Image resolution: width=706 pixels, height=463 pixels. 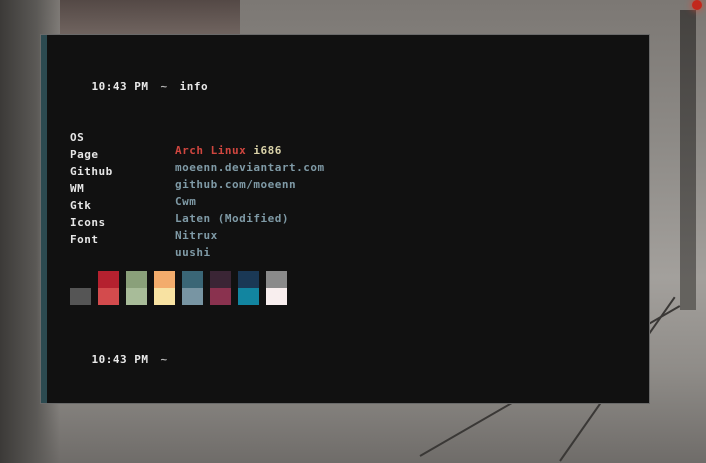 I want to click on info-label: Font, so click(x=84, y=239).